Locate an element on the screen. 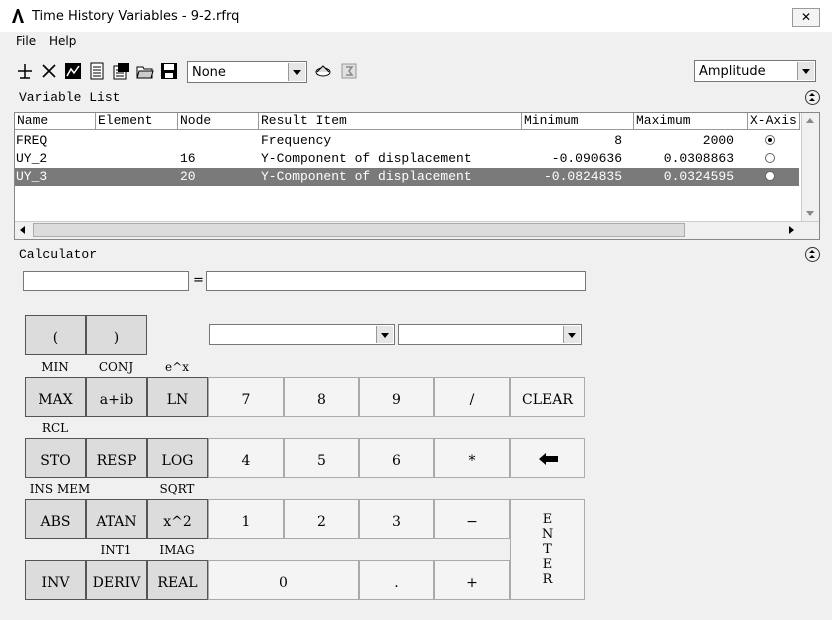 The width and height of the screenshot is (832, 620). deriv-button: DERIV is located at coordinates (116, 580).